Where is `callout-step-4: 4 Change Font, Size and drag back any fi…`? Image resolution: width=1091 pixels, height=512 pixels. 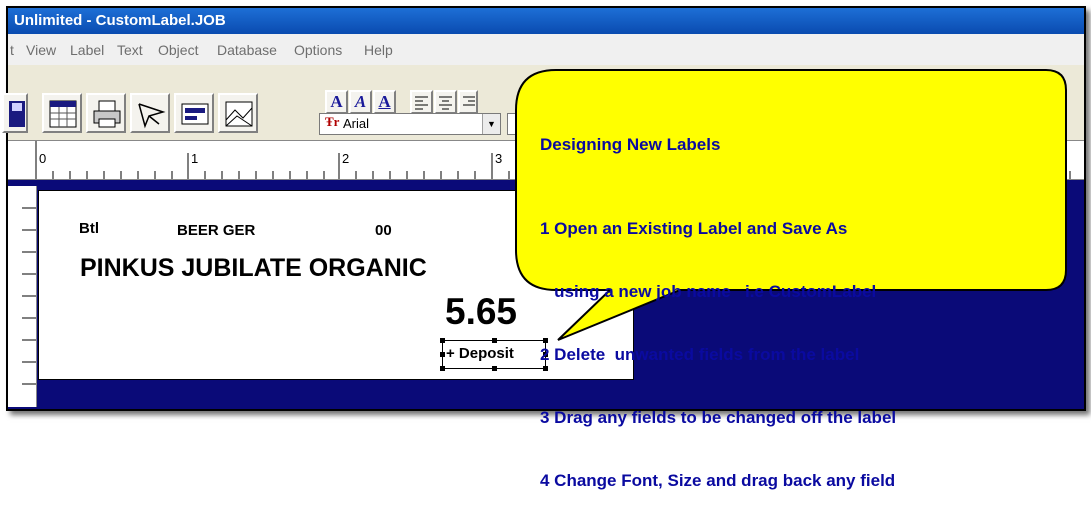
callout-step-4: 4 Change Font, Size and drag back any fi… is located at coordinates (718, 480).